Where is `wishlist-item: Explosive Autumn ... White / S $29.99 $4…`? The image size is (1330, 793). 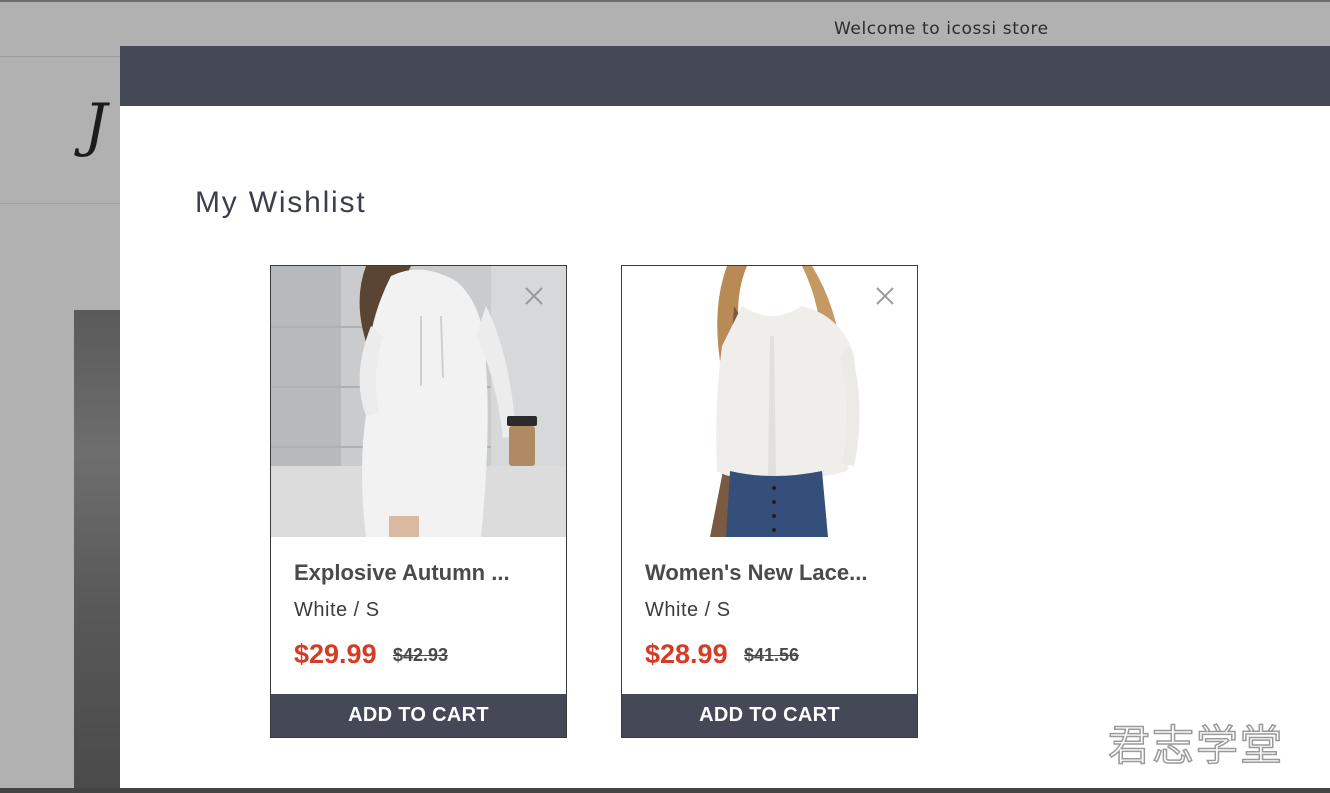
wishlist-item: Explosive Autumn ... White / S $29.99 $4… is located at coordinates (418, 501).